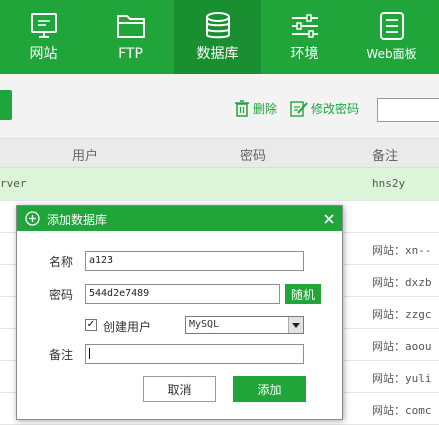 The width and height of the screenshot is (439, 425). Describe the element at coordinates (61, 262) in the screenshot. I see `name-label: 名称` at that location.